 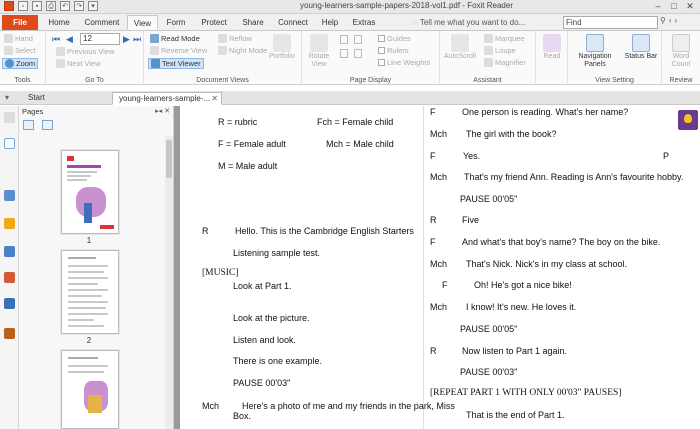 I want to click on left-line-5: Listen and look., so click(x=265, y=340).